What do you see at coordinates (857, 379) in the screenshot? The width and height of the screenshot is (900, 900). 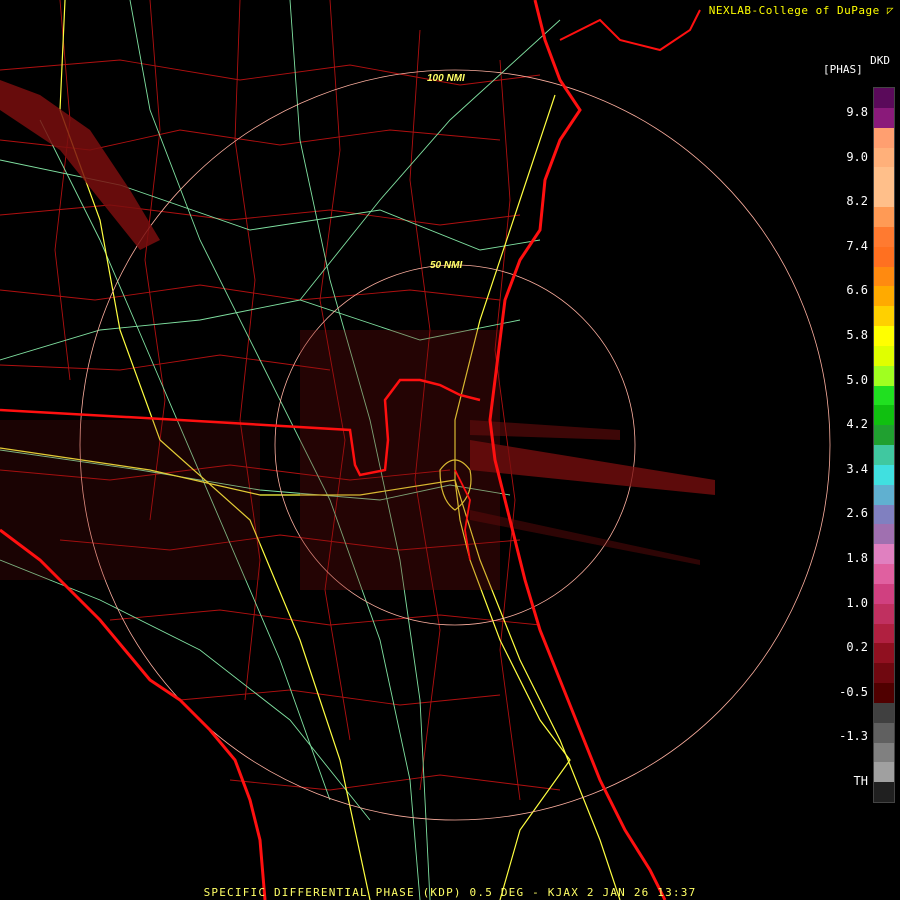 I see `legend-tick-label: 5.0` at bounding box center [857, 379].